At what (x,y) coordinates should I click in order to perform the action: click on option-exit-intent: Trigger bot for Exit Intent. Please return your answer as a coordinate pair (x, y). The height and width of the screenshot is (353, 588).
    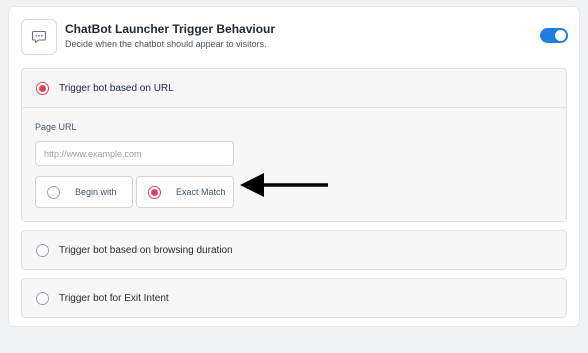
    Looking at the image, I should click on (294, 298).